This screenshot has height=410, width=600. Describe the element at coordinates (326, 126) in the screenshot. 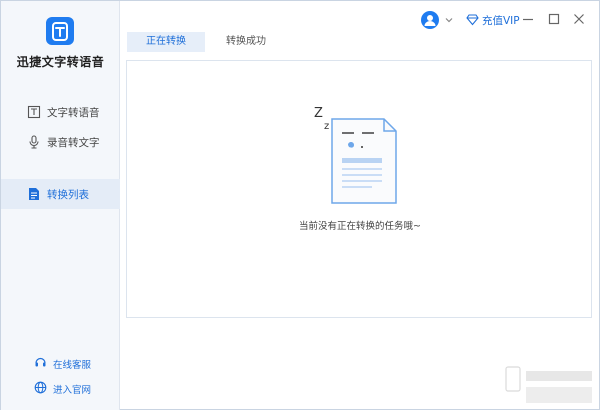

I see `svg-text: z` at that location.